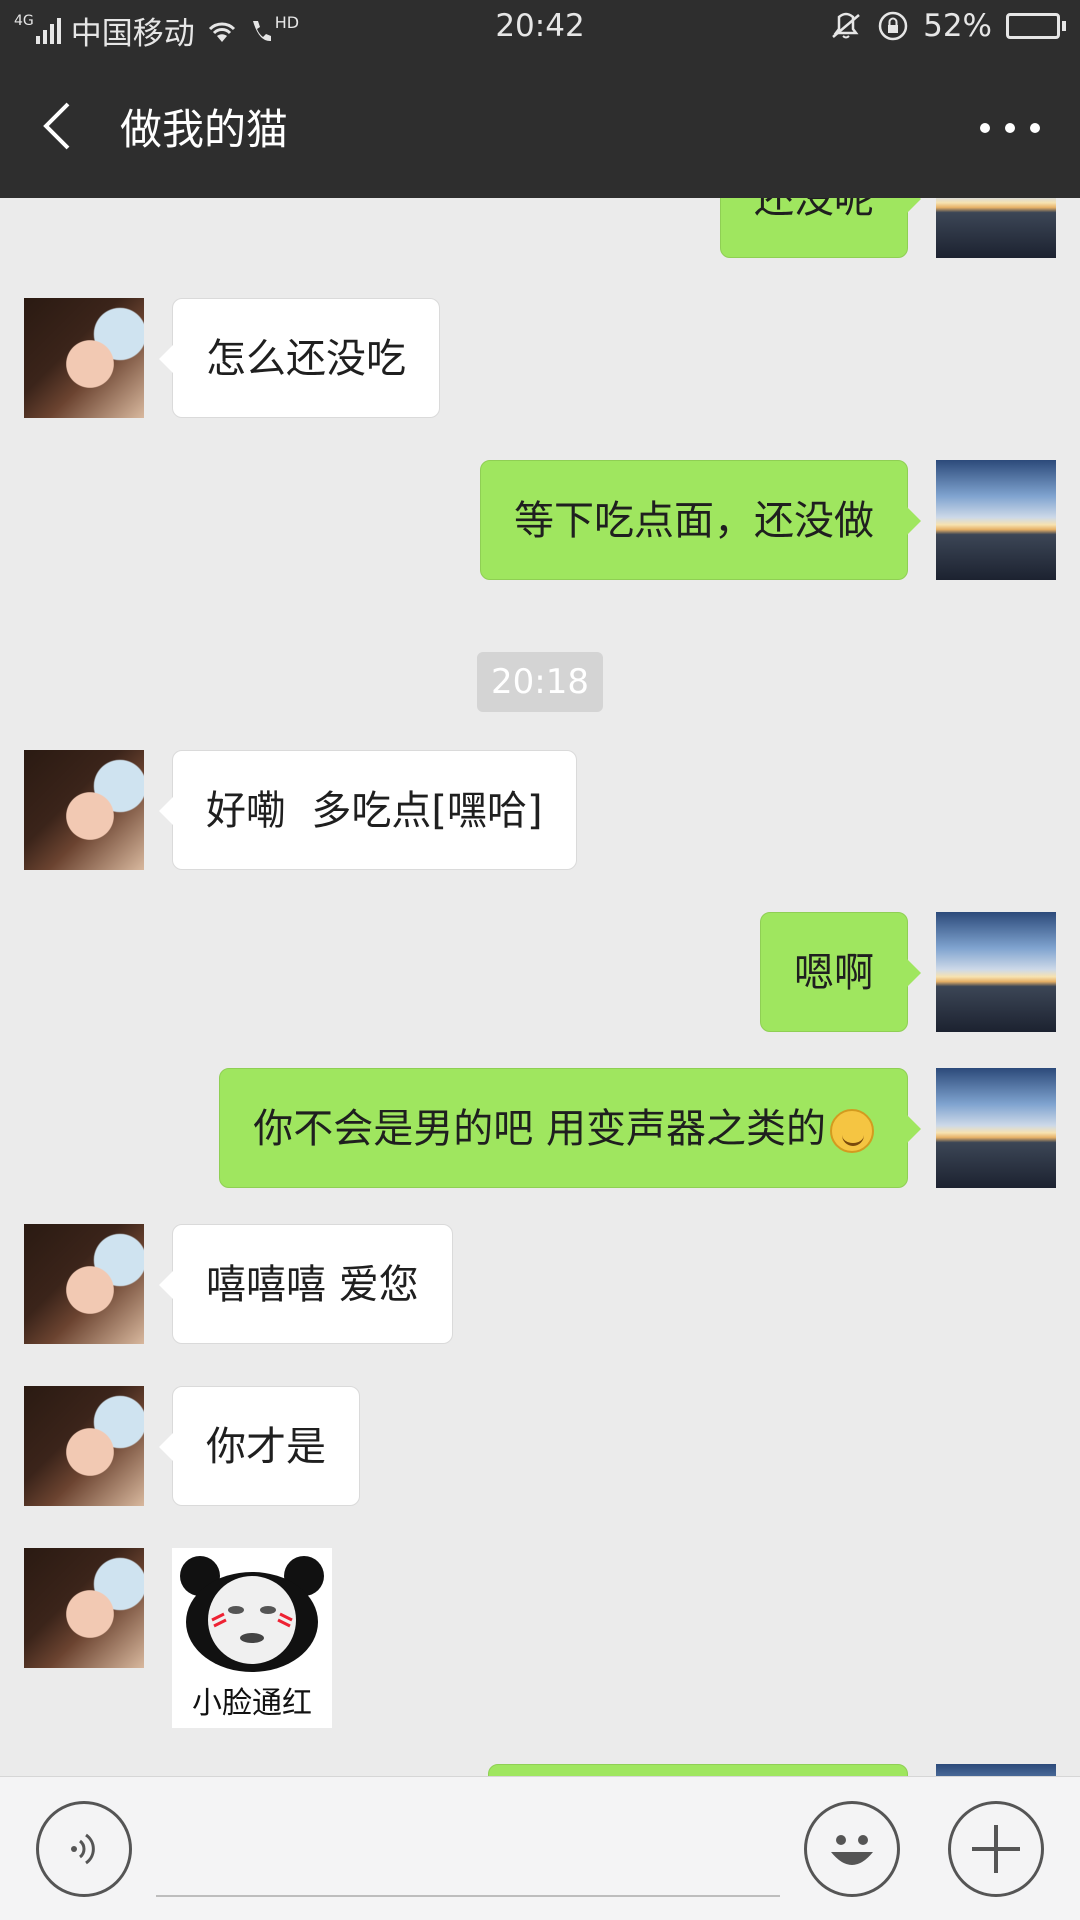 This screenshot has height=1920, width=1080. Describe the element at coordinates (204, 129) in the screenshot. I see `chat-title: 做我的猫` at that location.